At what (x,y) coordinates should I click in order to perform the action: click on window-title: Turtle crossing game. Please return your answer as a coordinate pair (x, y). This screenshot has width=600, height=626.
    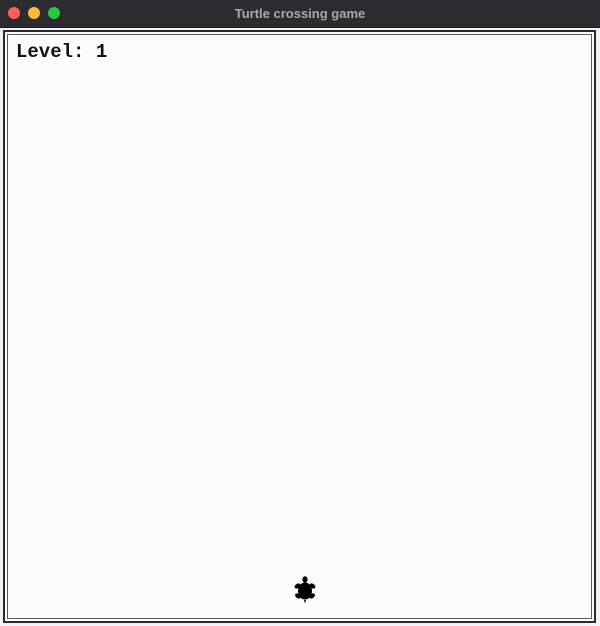
    Looking at the image, I should click on (300, 13).